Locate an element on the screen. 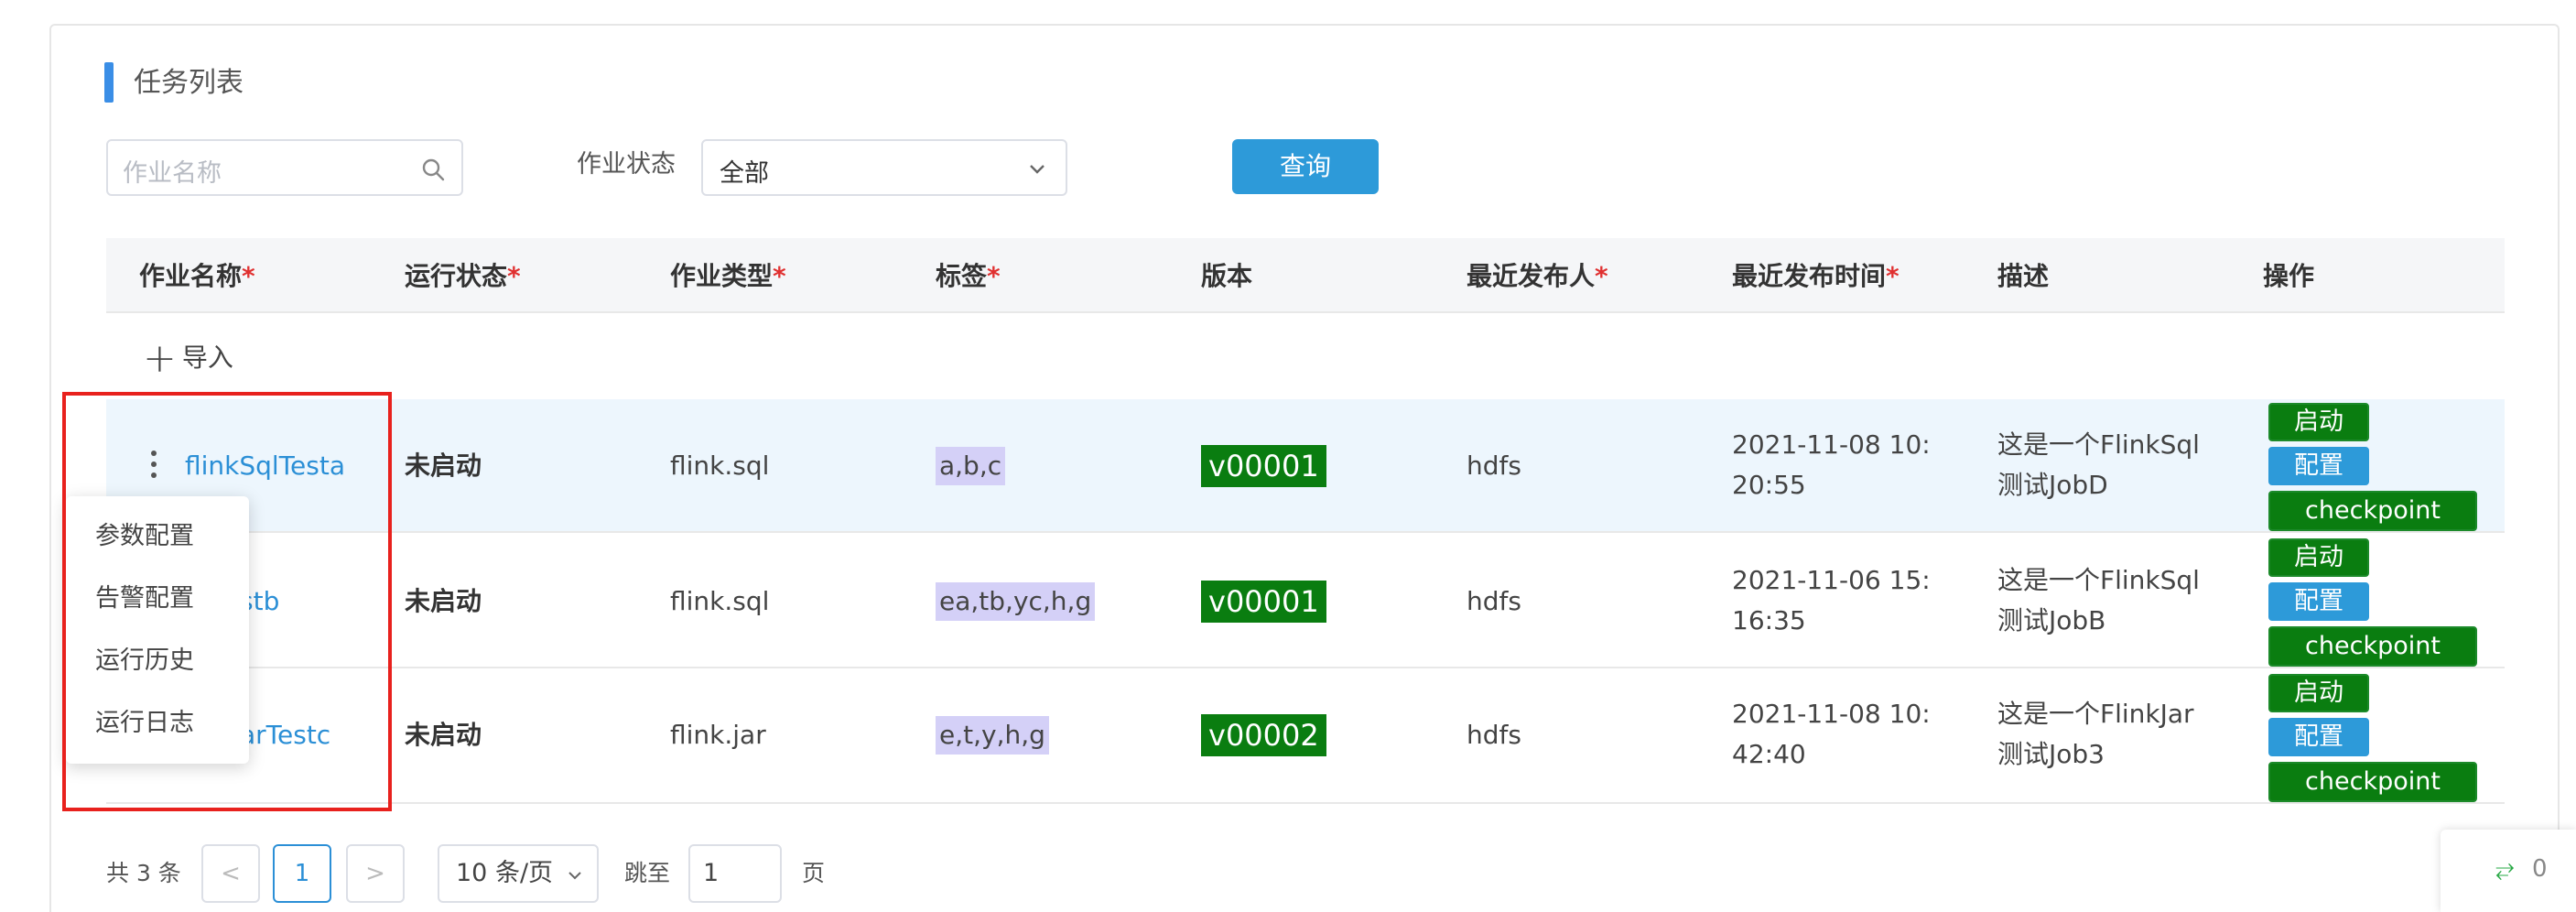  col-description: 描述 is located at coordinates (2024, 276).